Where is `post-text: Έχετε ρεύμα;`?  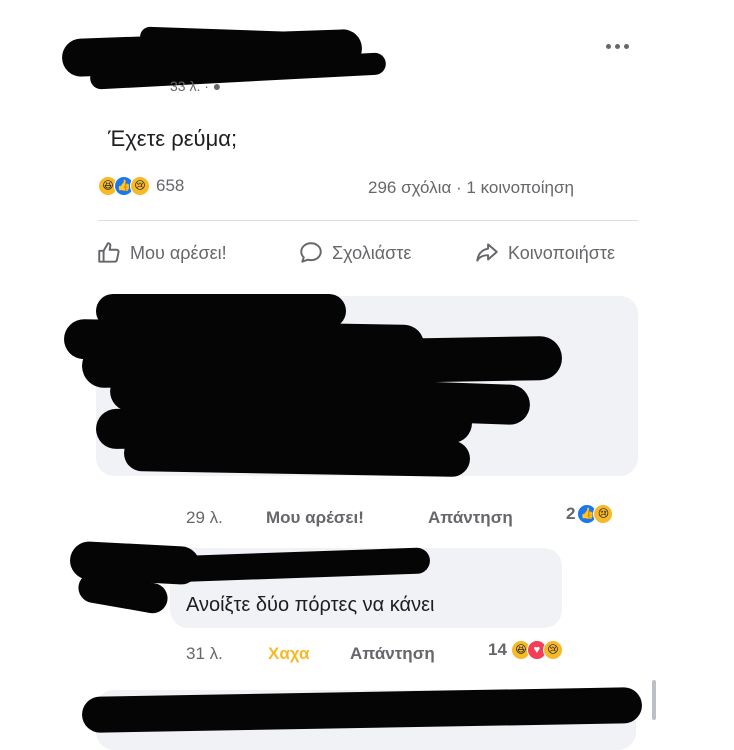
post-text: Έχετε ρεύμα; is located at coordinates (173, 138).